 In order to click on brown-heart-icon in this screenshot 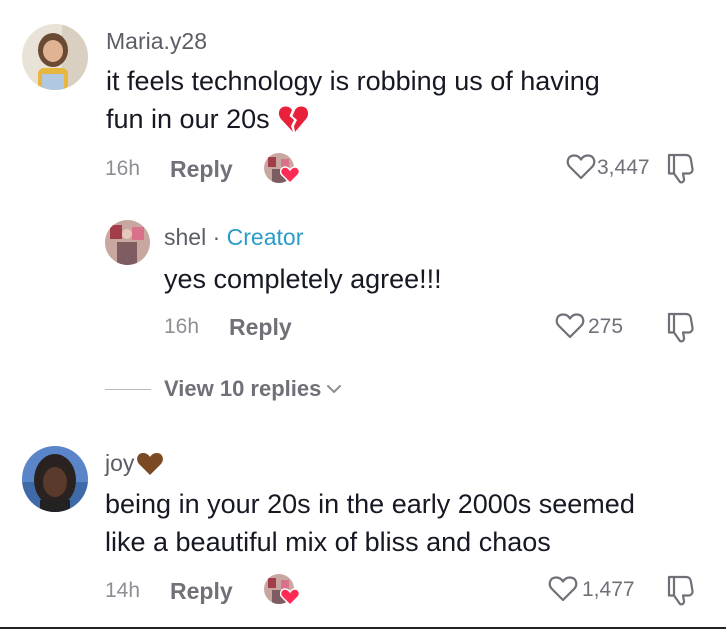, I will do `click(150, 464)`.